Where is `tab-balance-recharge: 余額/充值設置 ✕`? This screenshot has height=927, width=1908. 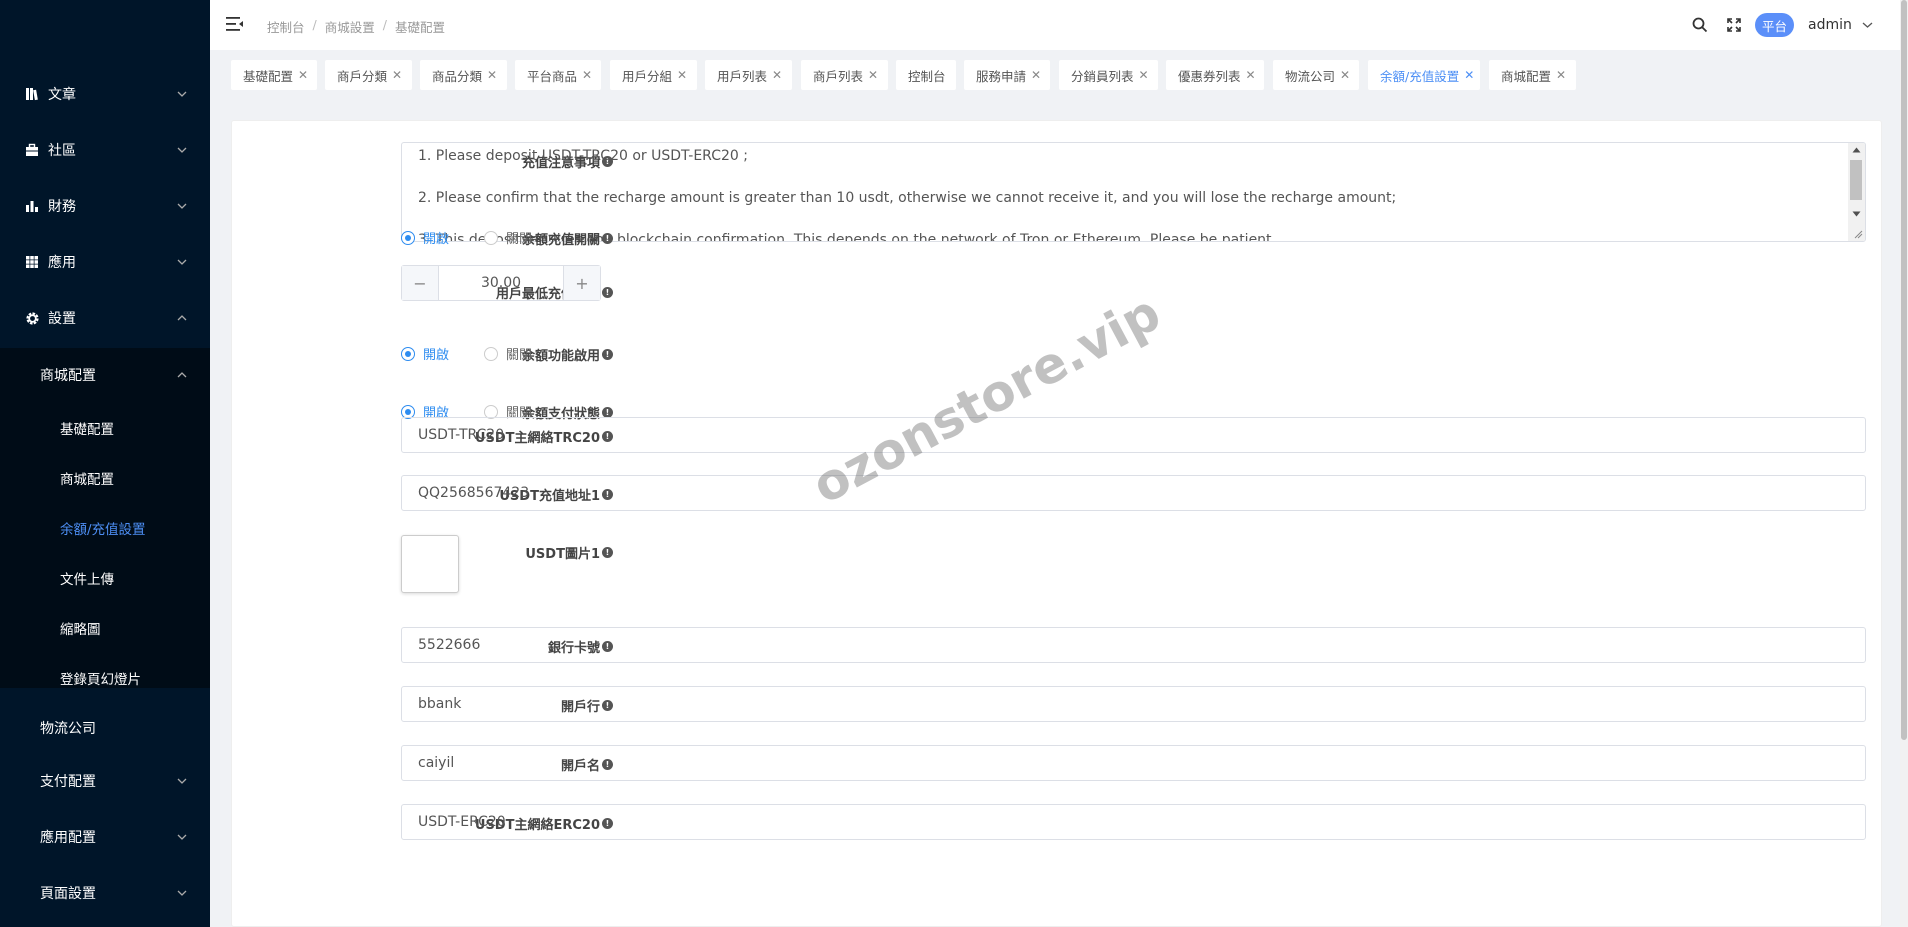 tab-balance-recharge: 余額/充值設置 ✕ is located at coordinates (1424, 75).